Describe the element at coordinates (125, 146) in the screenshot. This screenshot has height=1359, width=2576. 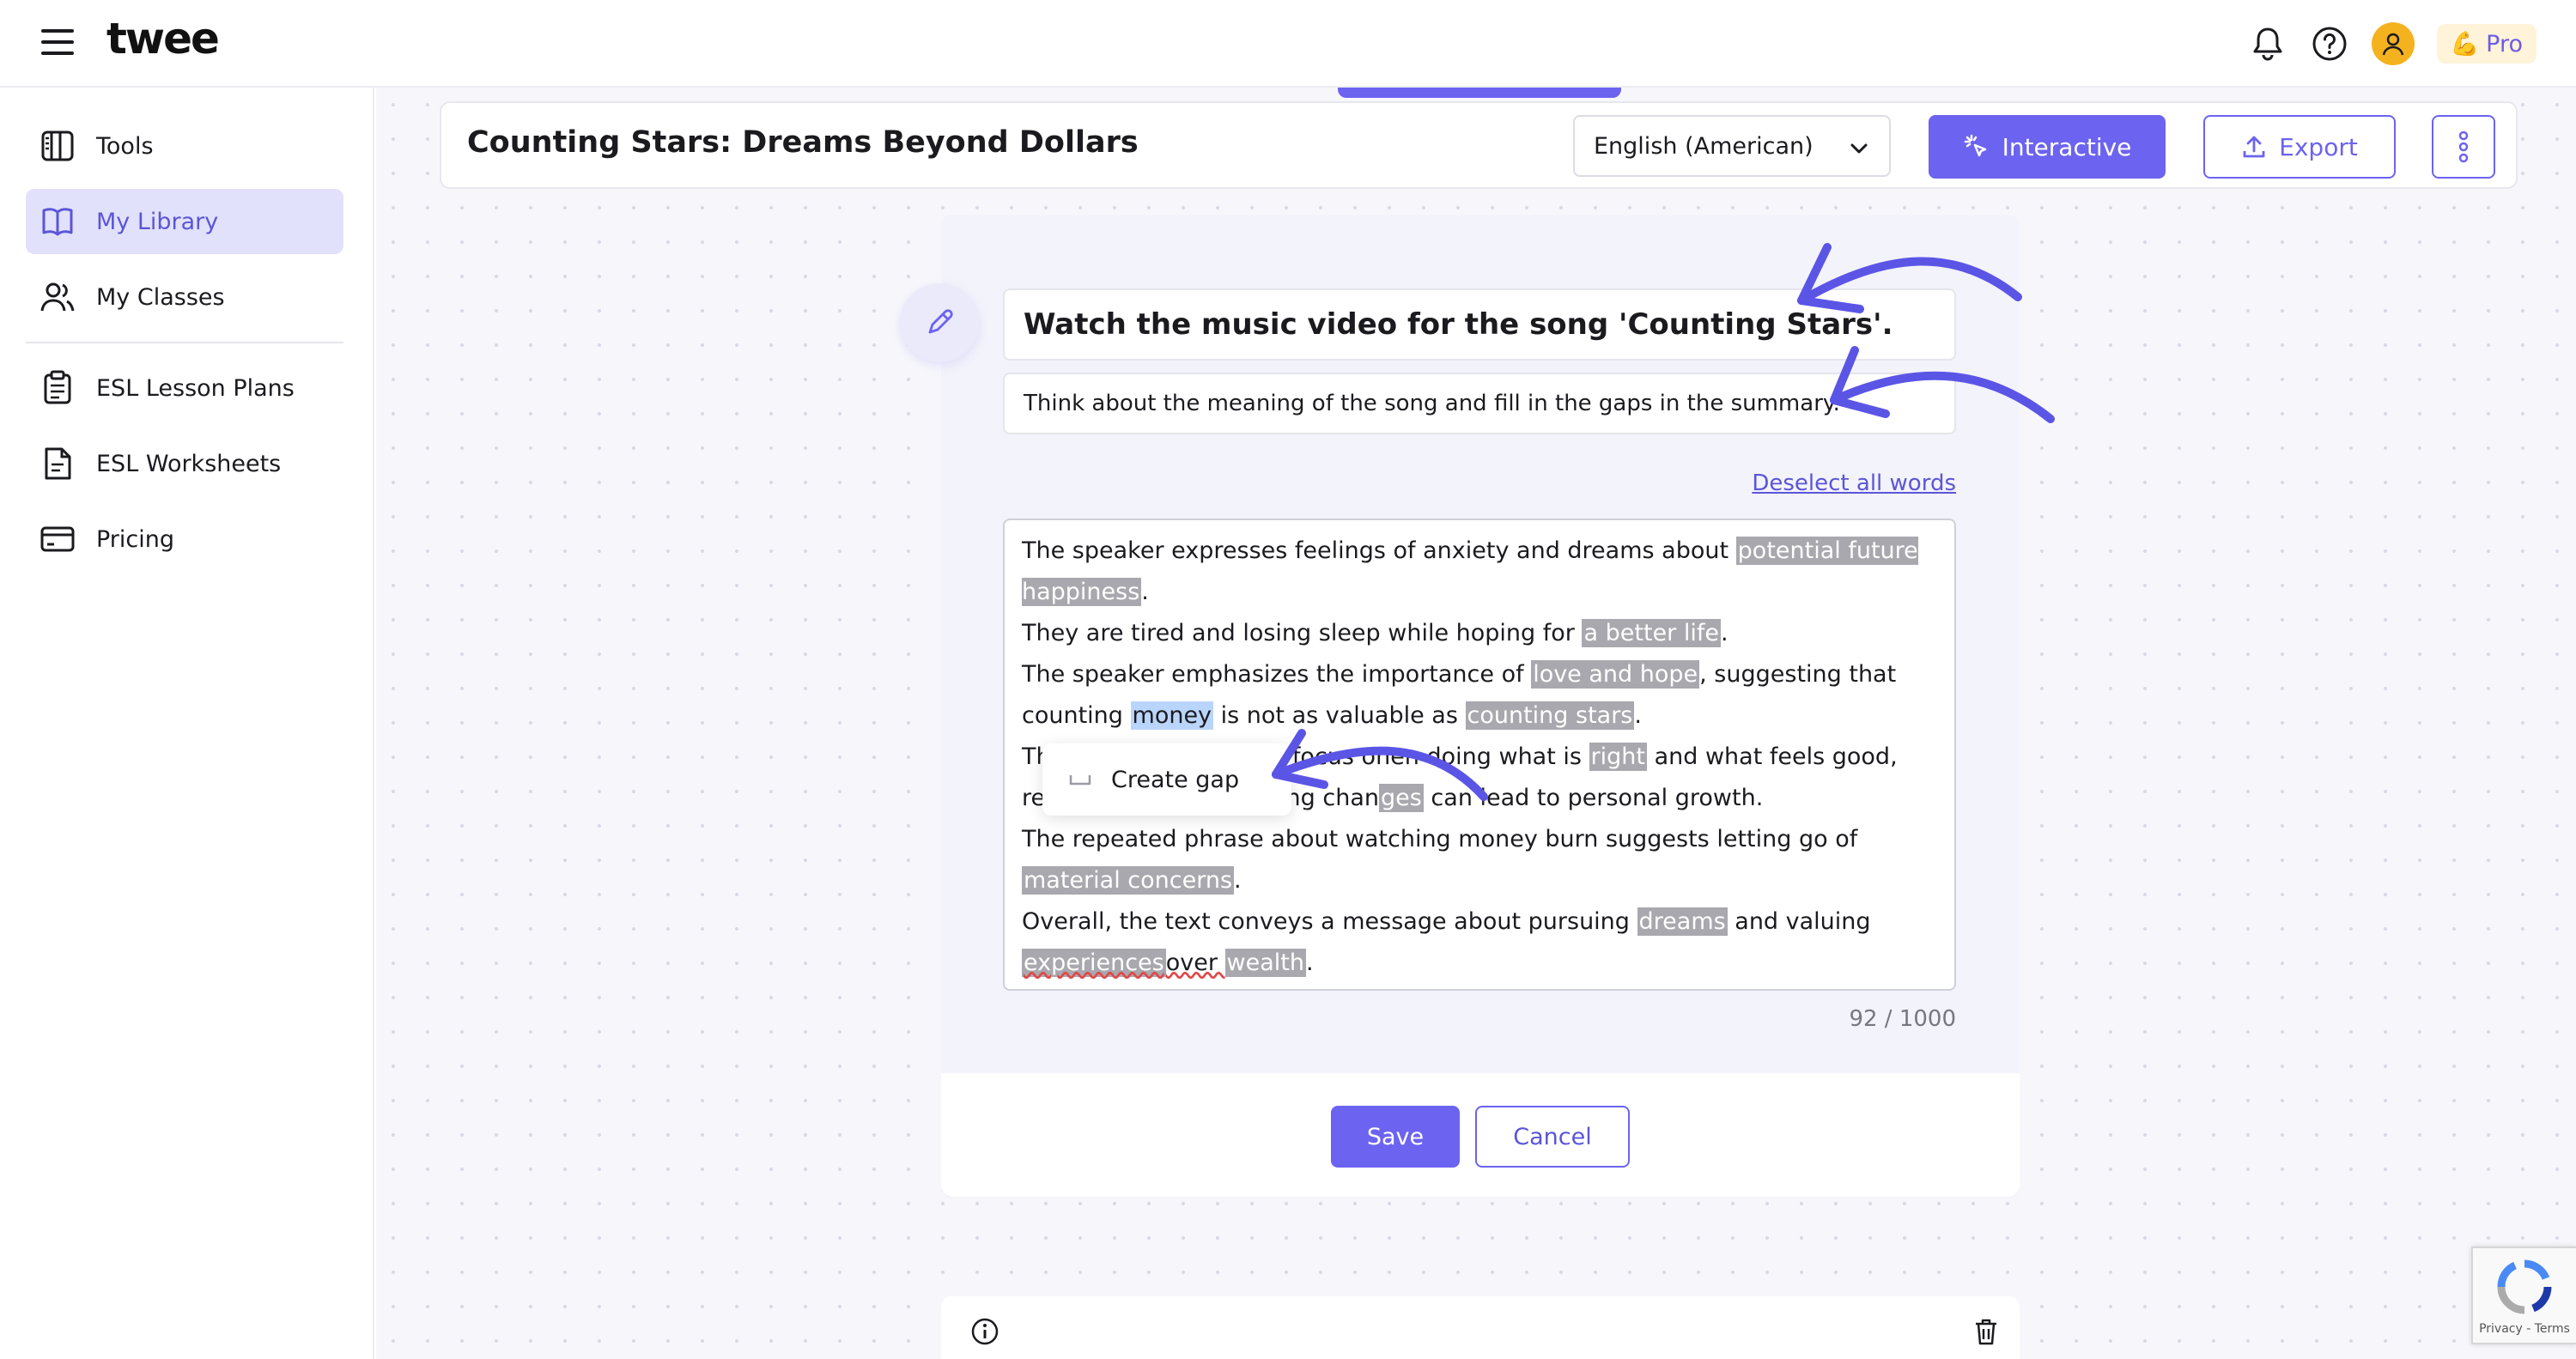
I see `sidebar-item-label: Tools` at that location.